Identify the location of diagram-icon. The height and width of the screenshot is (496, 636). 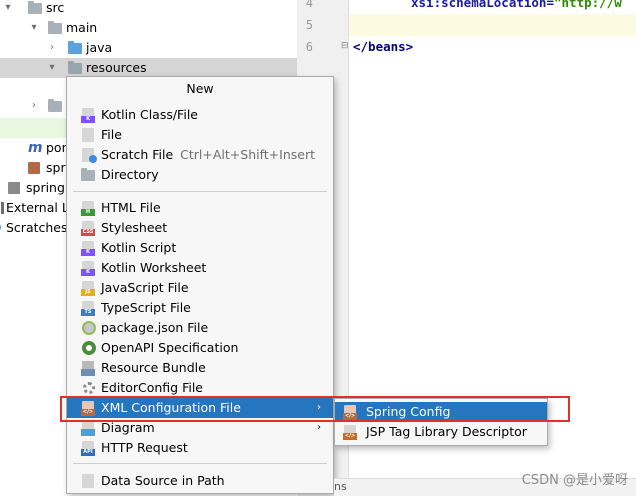
(89, 428).